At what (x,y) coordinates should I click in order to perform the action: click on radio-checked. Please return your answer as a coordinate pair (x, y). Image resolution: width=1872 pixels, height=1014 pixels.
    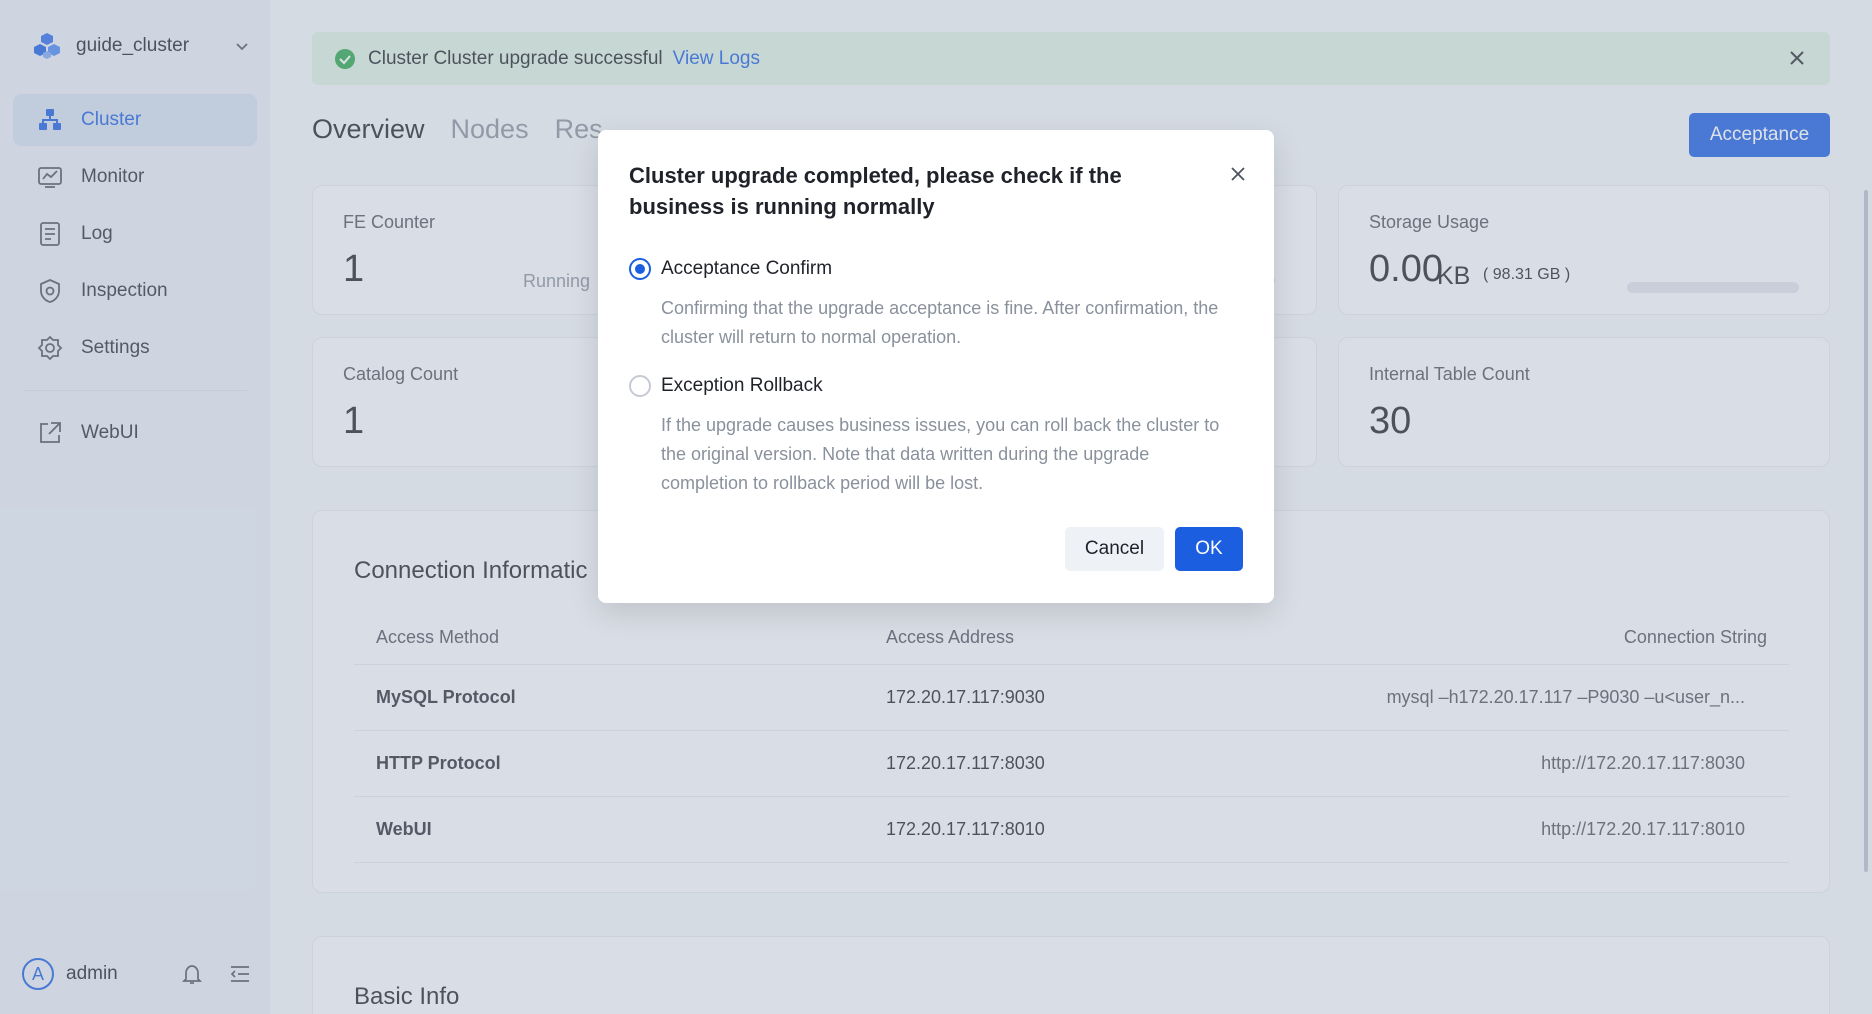
    Looking at the image, I should click on (640, 269).